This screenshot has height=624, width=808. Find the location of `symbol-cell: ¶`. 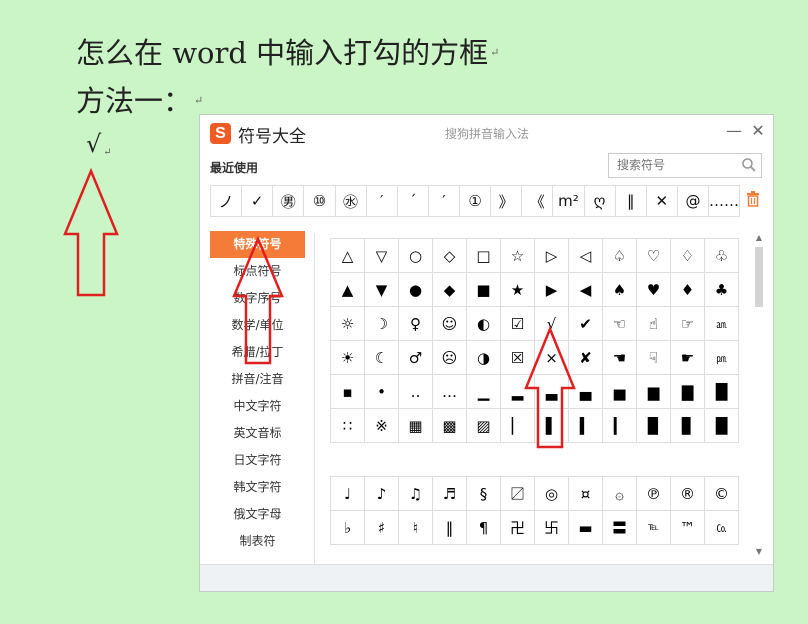

symbol-cell: ¶ is located at coordinates (484, 528).